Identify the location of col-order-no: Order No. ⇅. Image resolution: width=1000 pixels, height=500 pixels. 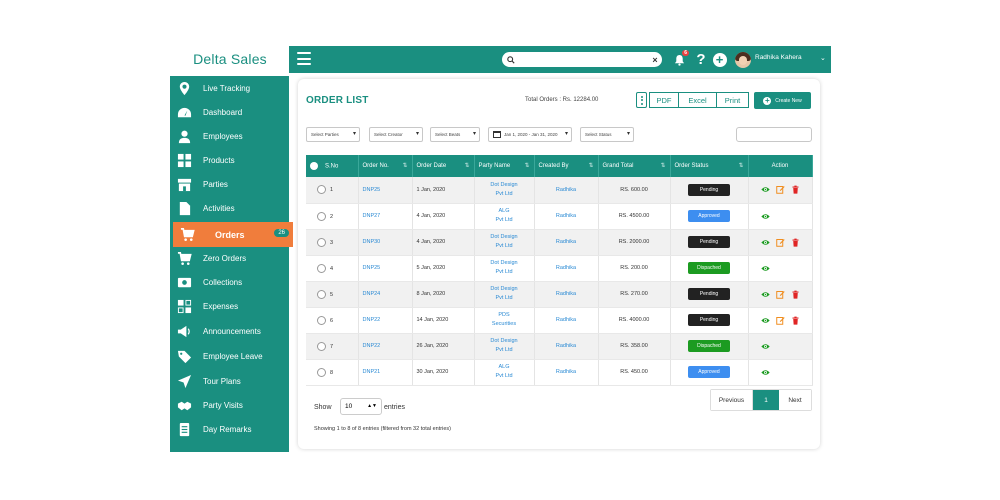
(385, 166).